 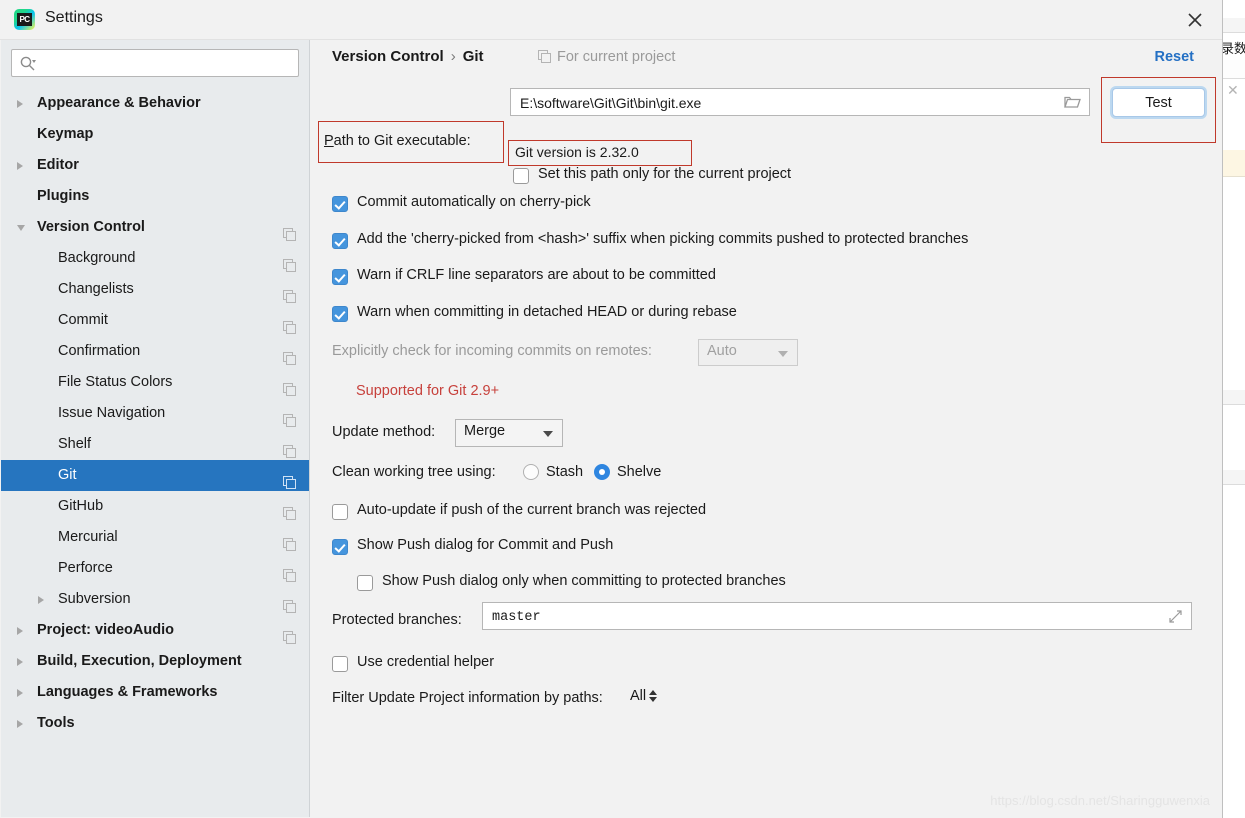 What do you see at coordinates (115, 382) in the screenshot?
I see `sidebar-item-label: File Status Colors` at bounding box center [115, 382].